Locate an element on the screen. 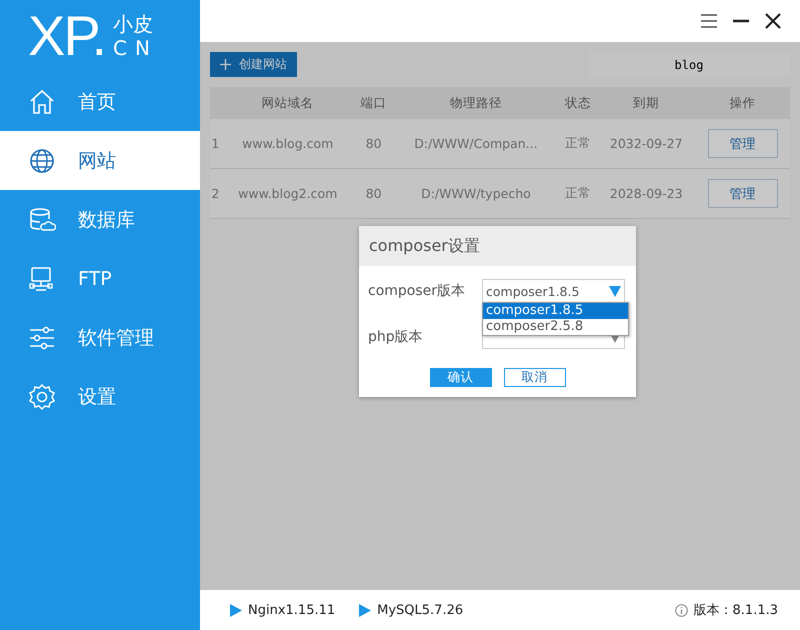 The image size is (800, 630). menu-icon is located at coordinates (709, 21).